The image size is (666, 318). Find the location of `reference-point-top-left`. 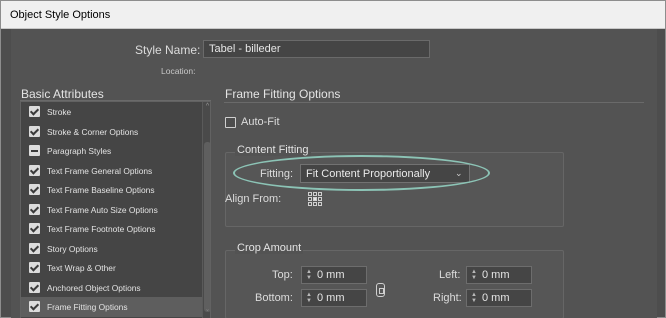

reference-point-top-left is located at coordinates (310, 194).